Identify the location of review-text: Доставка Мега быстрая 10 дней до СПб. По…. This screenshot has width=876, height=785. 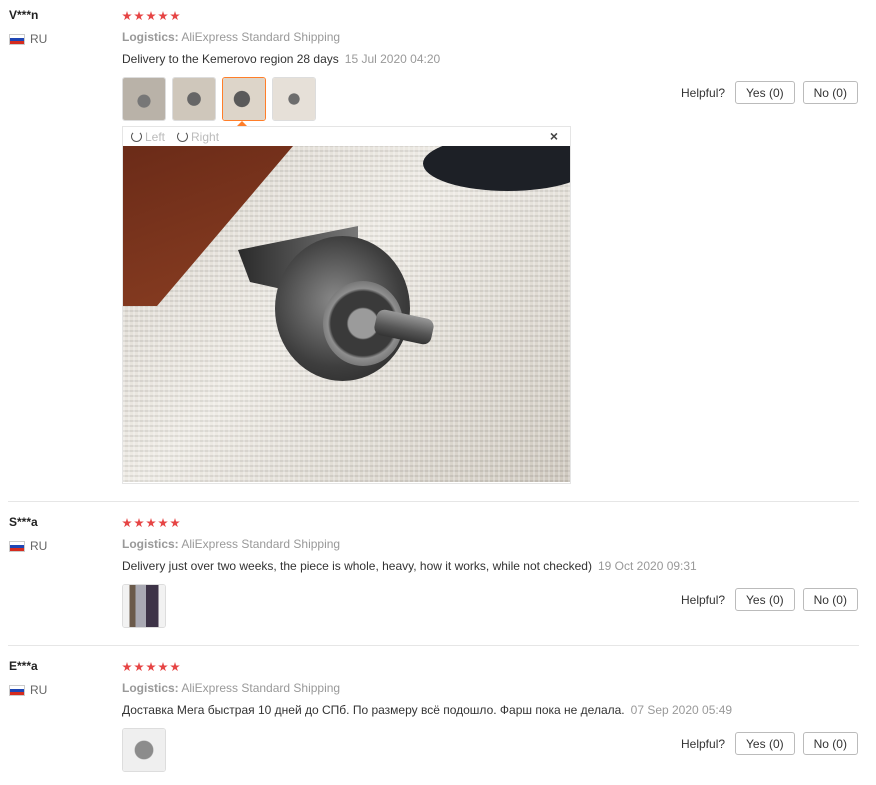
(427, 710).